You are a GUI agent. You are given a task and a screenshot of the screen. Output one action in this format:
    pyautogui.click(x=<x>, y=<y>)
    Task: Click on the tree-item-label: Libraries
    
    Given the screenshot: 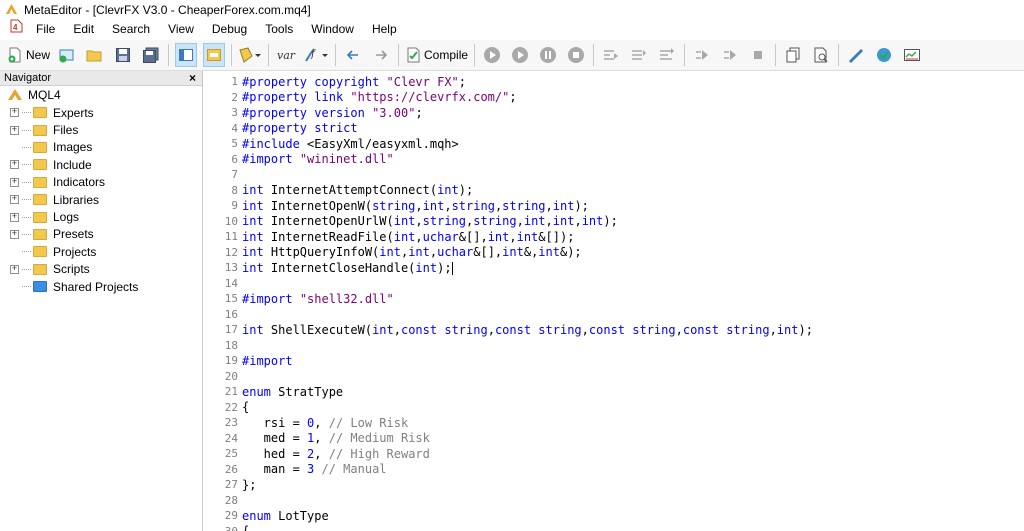 What is the action you would take?
    pyautogui.click(x=76, y=199)
    